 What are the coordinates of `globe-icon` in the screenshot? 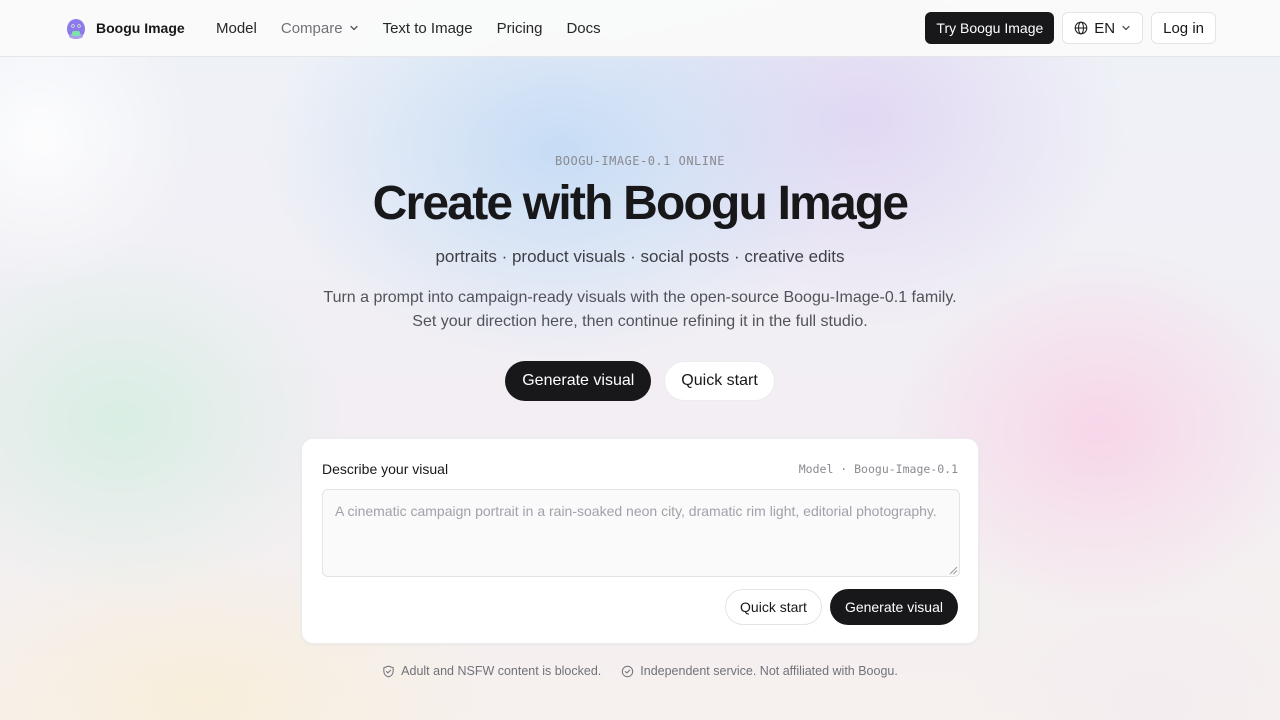 It's located at (1081, 28).